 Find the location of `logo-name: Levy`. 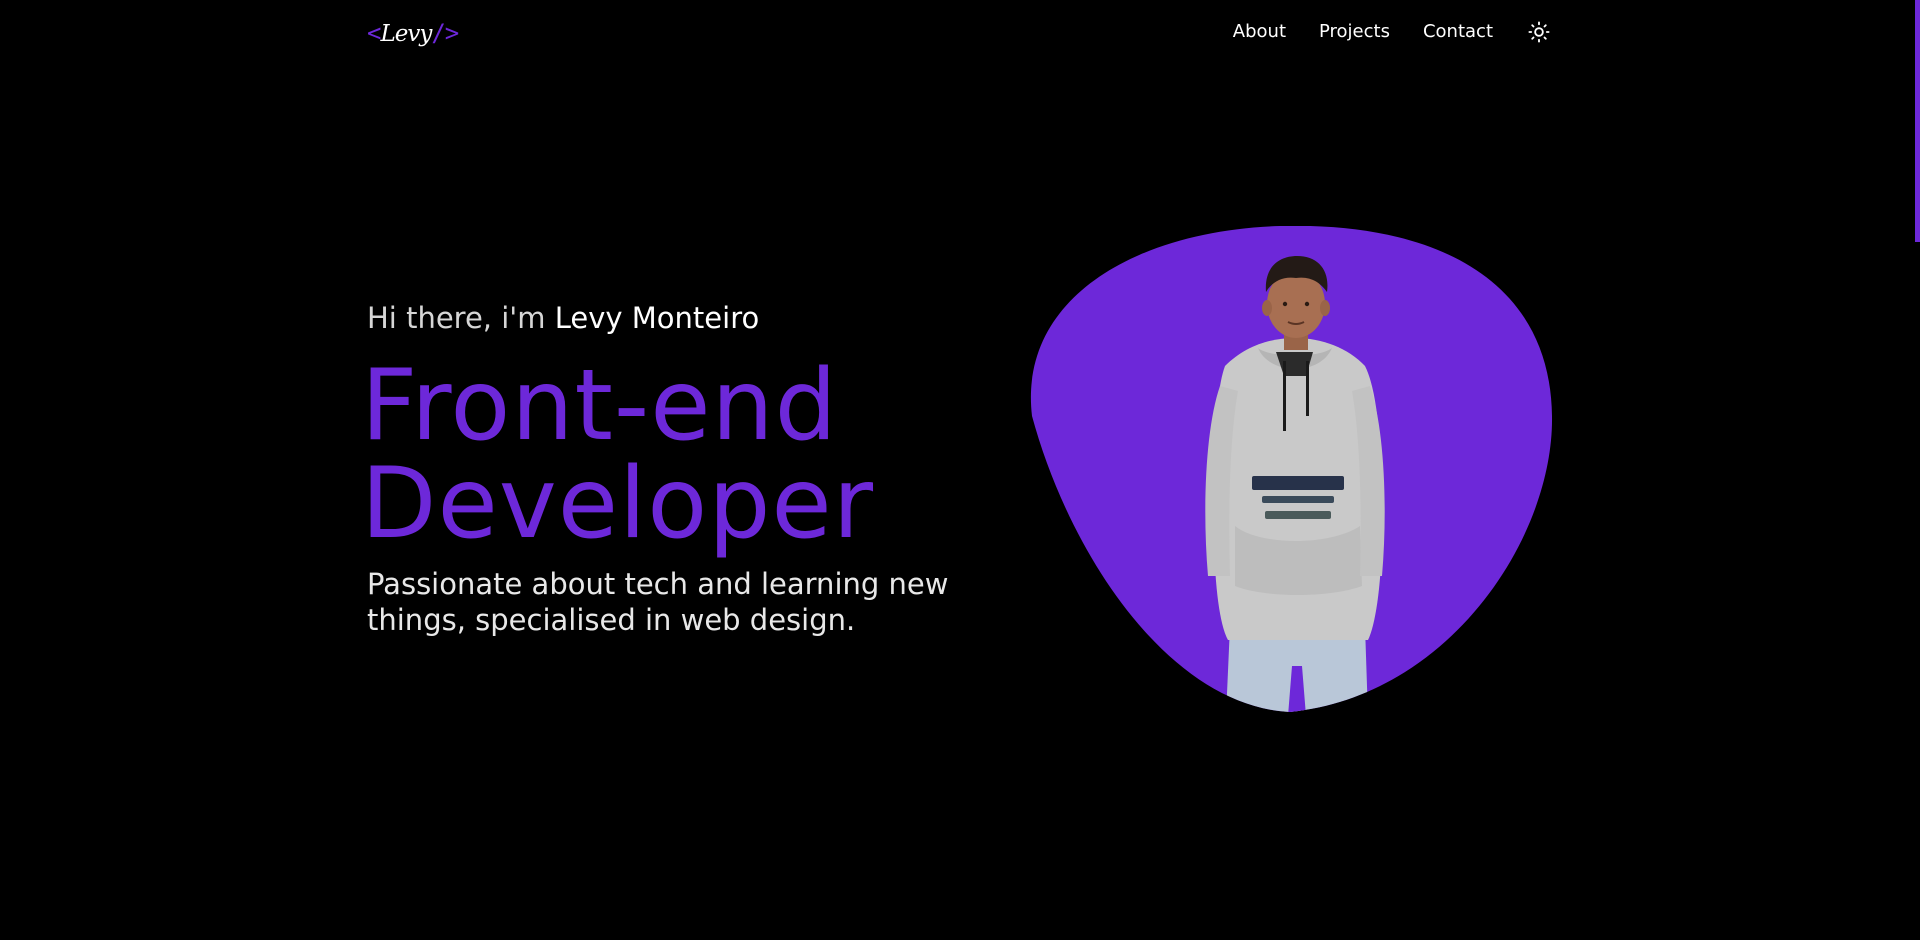

logo-name: Levy is located at coordinates (406, 34).